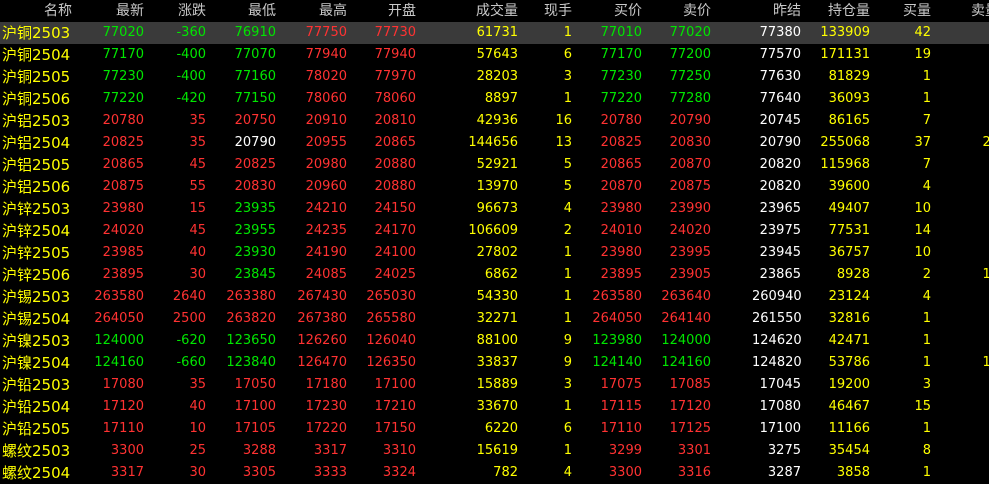 The width and height of the screenshot is (989, 484). Describe the element at coordinates (545, 11) in the screenshot. I see `col-header-current-lot: 现手` at that location.